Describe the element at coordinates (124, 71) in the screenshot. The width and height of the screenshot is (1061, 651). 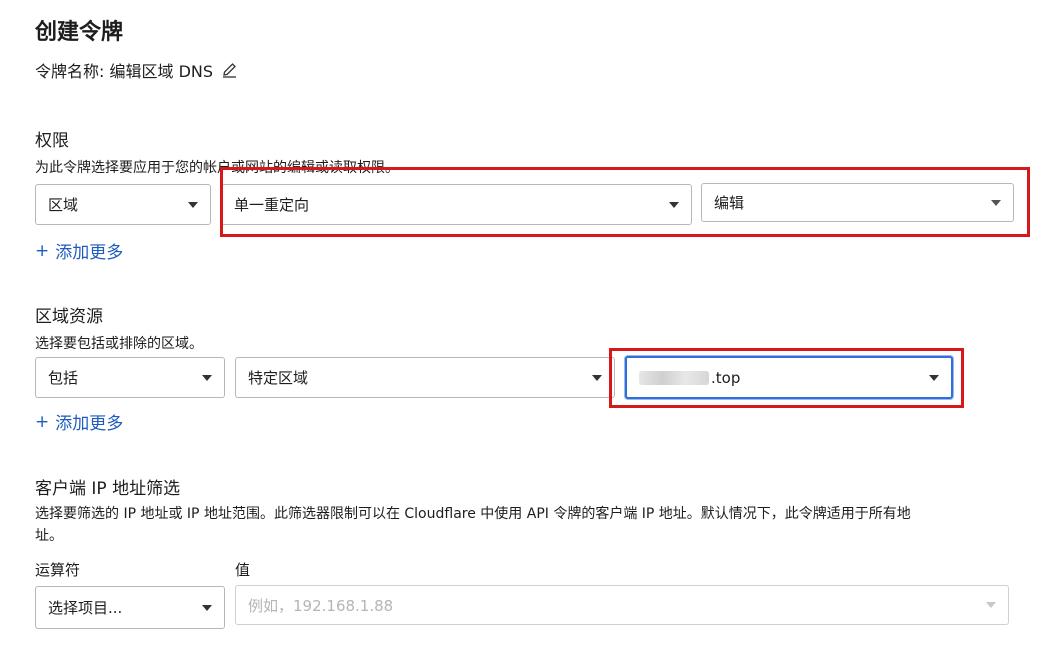
I see `token-name-label: 令牌名称: 编辑区域 DNS` at that location.